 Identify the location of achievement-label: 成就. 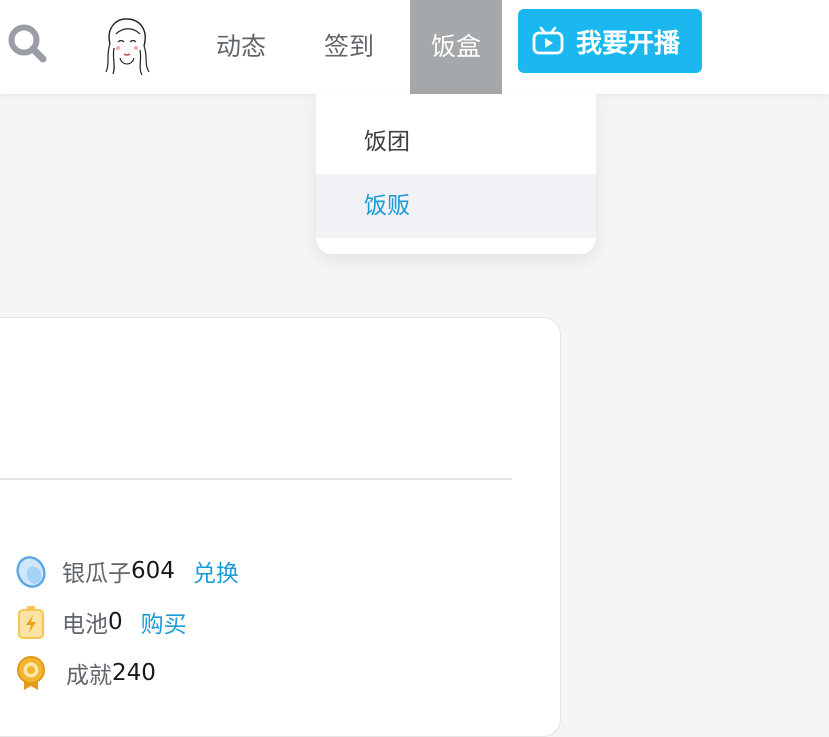
(89, 676).